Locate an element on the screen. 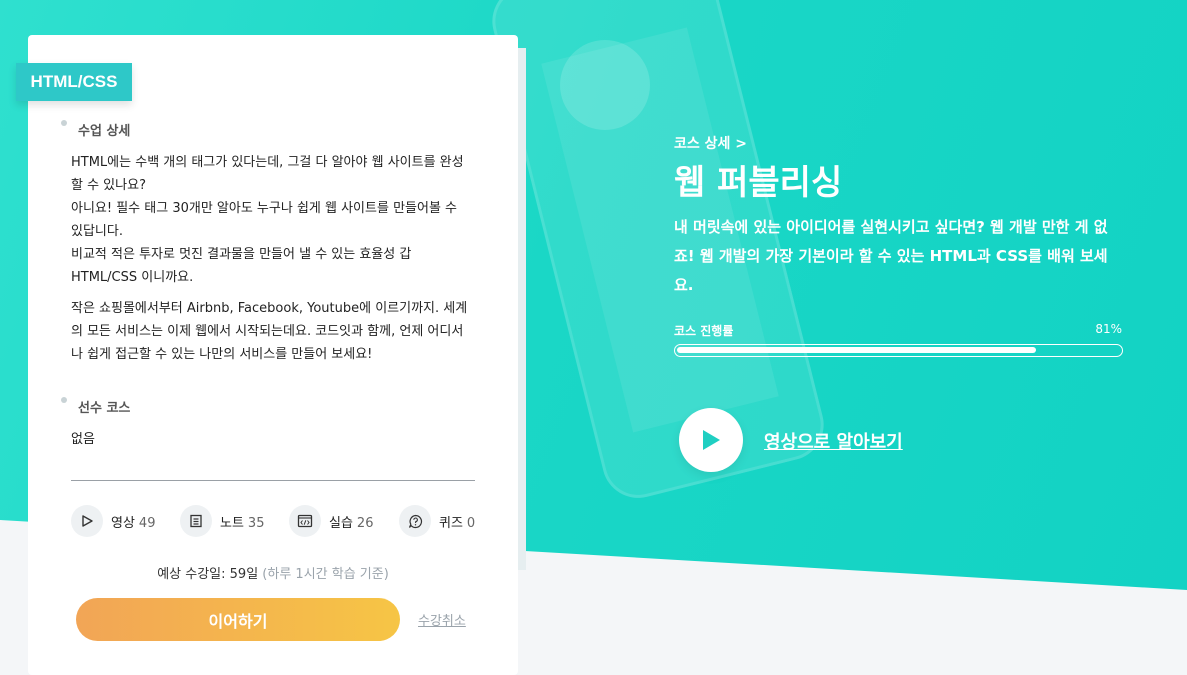 This screenshot has width=1187, height=675. stat-label: 실습 is located at coordinates (341, 523).